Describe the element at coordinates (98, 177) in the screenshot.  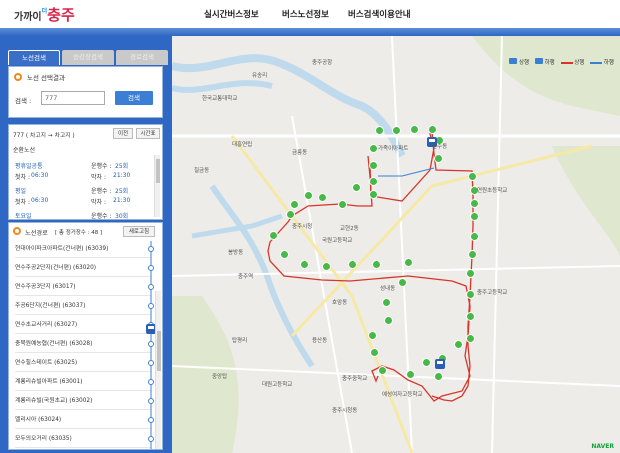
I see `schedule-last-label: 막차 :` at that location.